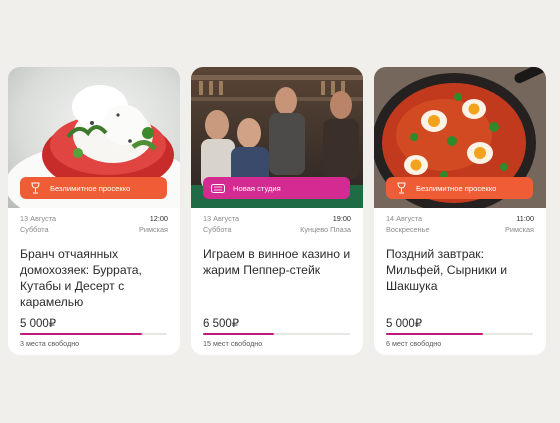 This screenshot has height=423, width=560. What do you see at coordinates (257, 188) in the screenshot?
I see `badge-label: Новая студия` at bounding box center [257, 188].